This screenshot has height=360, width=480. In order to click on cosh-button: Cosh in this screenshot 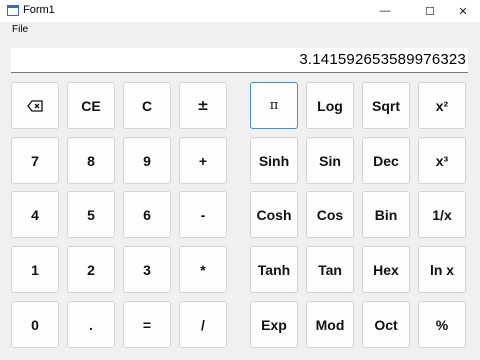, I will do `click(274, 214)`.